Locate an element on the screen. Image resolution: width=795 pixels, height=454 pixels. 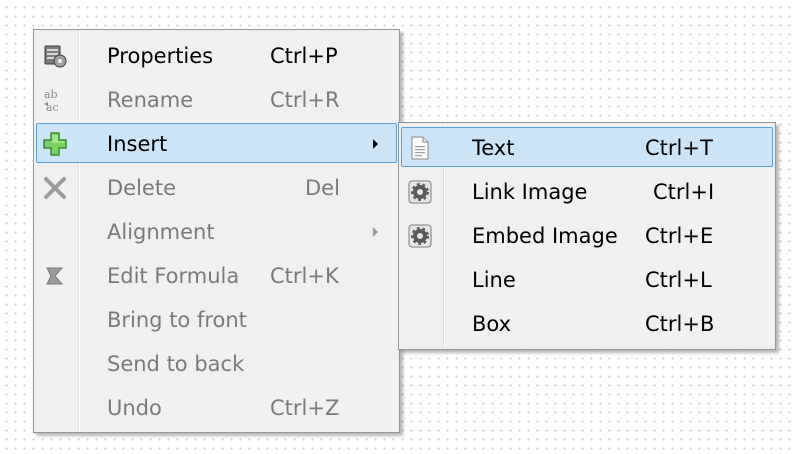
submenu-item-shortcut: Ctrl+I is located at coordinates (684, 192).